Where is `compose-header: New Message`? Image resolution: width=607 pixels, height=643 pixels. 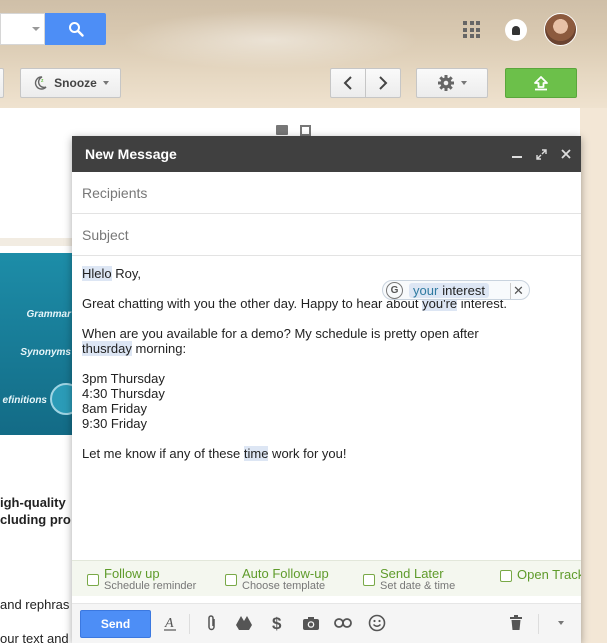 compose-header: New Message is located at coordinates (326, 154).